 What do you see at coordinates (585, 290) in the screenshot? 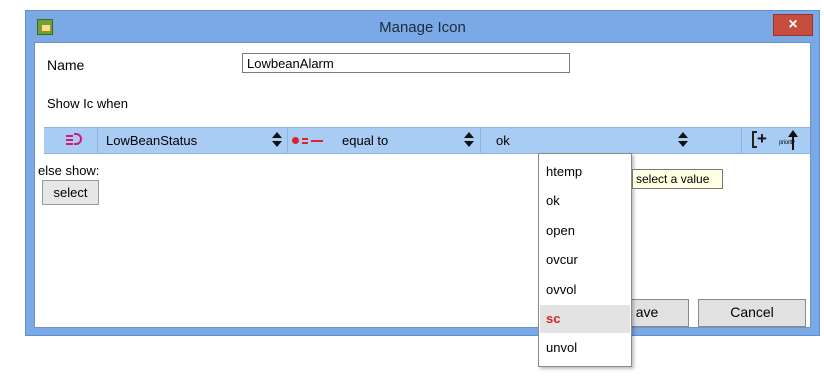
I see `dropdown-option: ovvol` at bounding box center [585, 290].